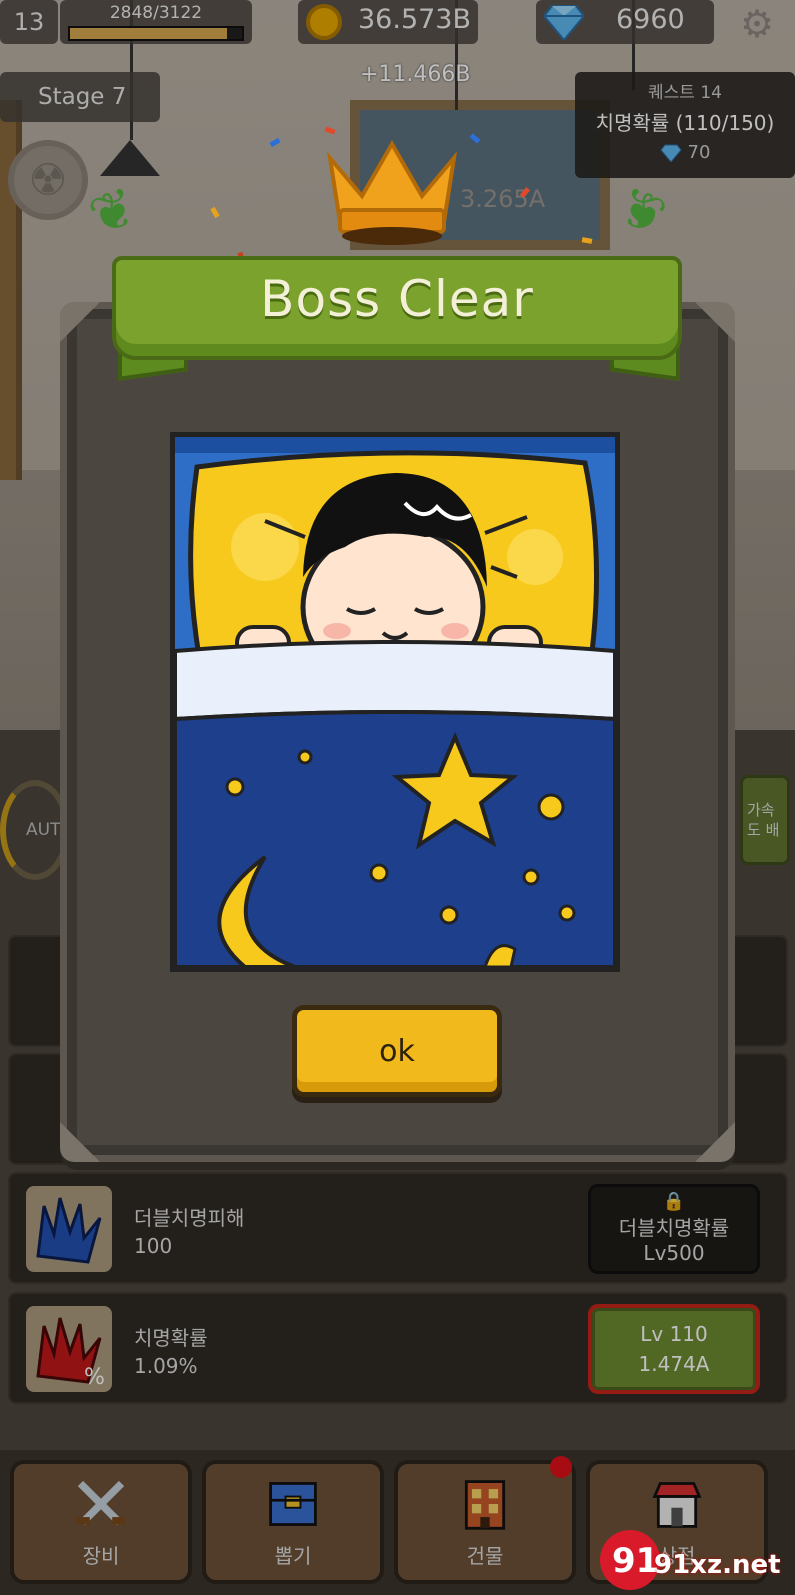  What do you see at coordinates (717, 1565) in the screenshot?
I see `watermark-text: 91xz.net` at bounding box center [717, 1565].